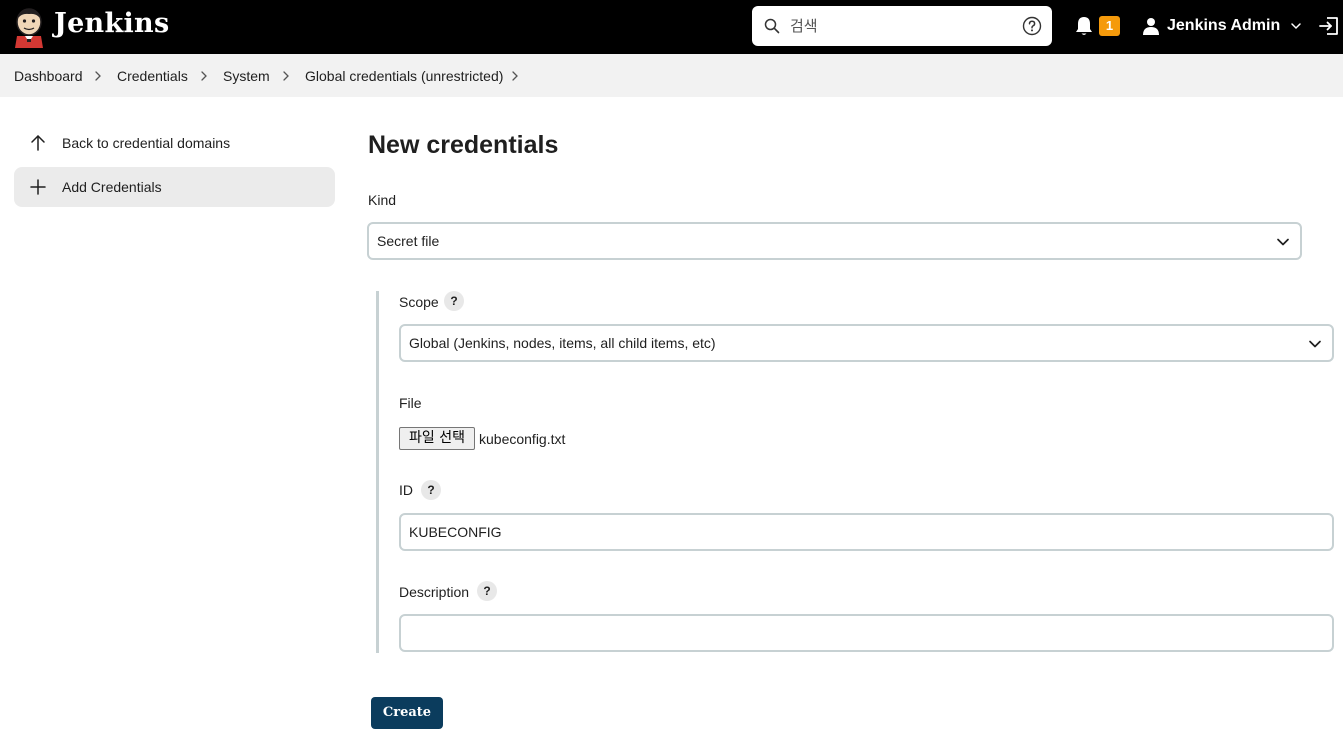  I want to click on arrow-up-icon, so click(38, 143).